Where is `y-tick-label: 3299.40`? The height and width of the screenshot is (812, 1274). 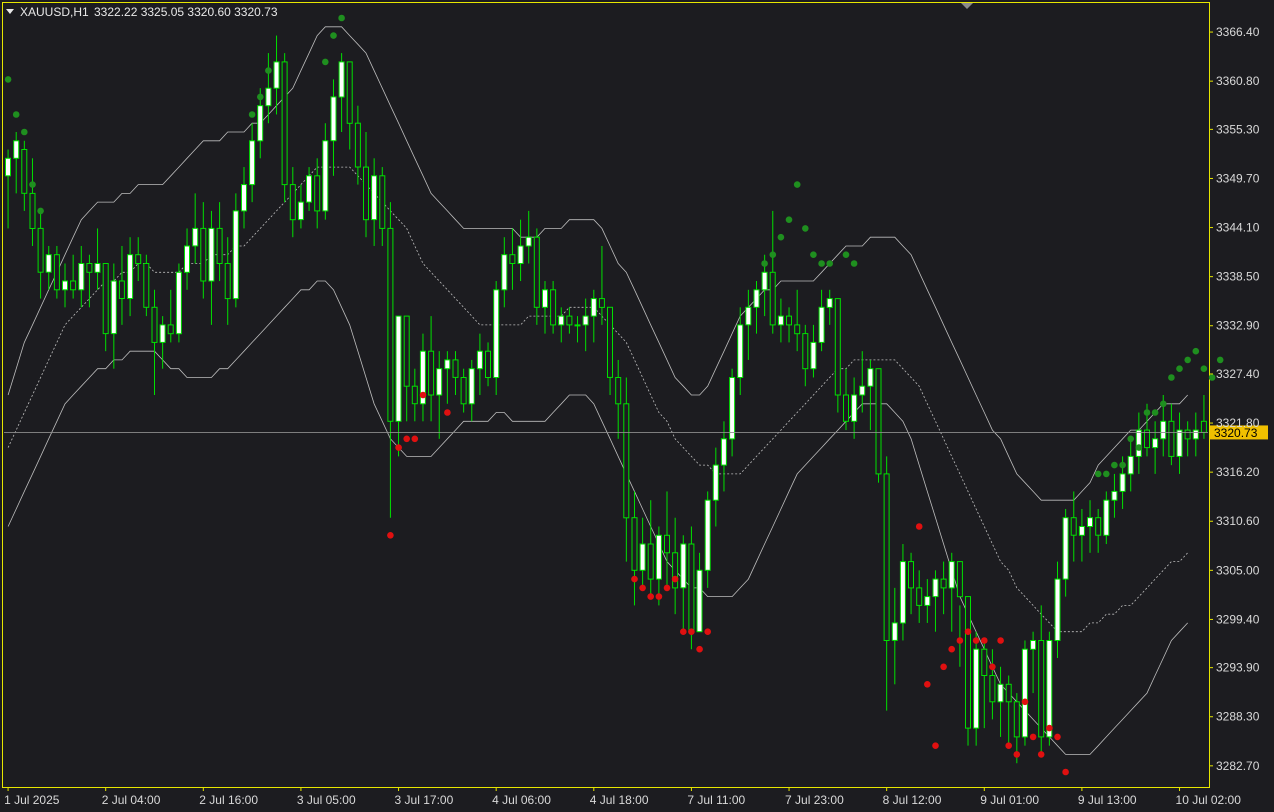
y-tick-label: 3299.40 is located at coordinates (1238, 619).